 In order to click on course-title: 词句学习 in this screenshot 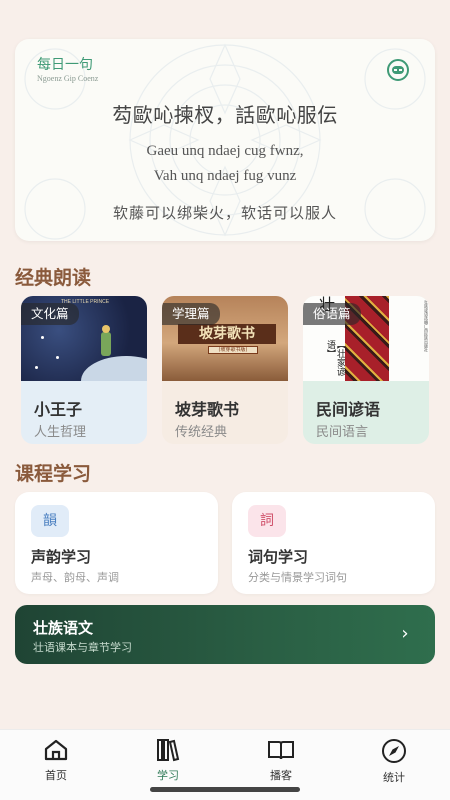, I will do `click(278, 557)`.